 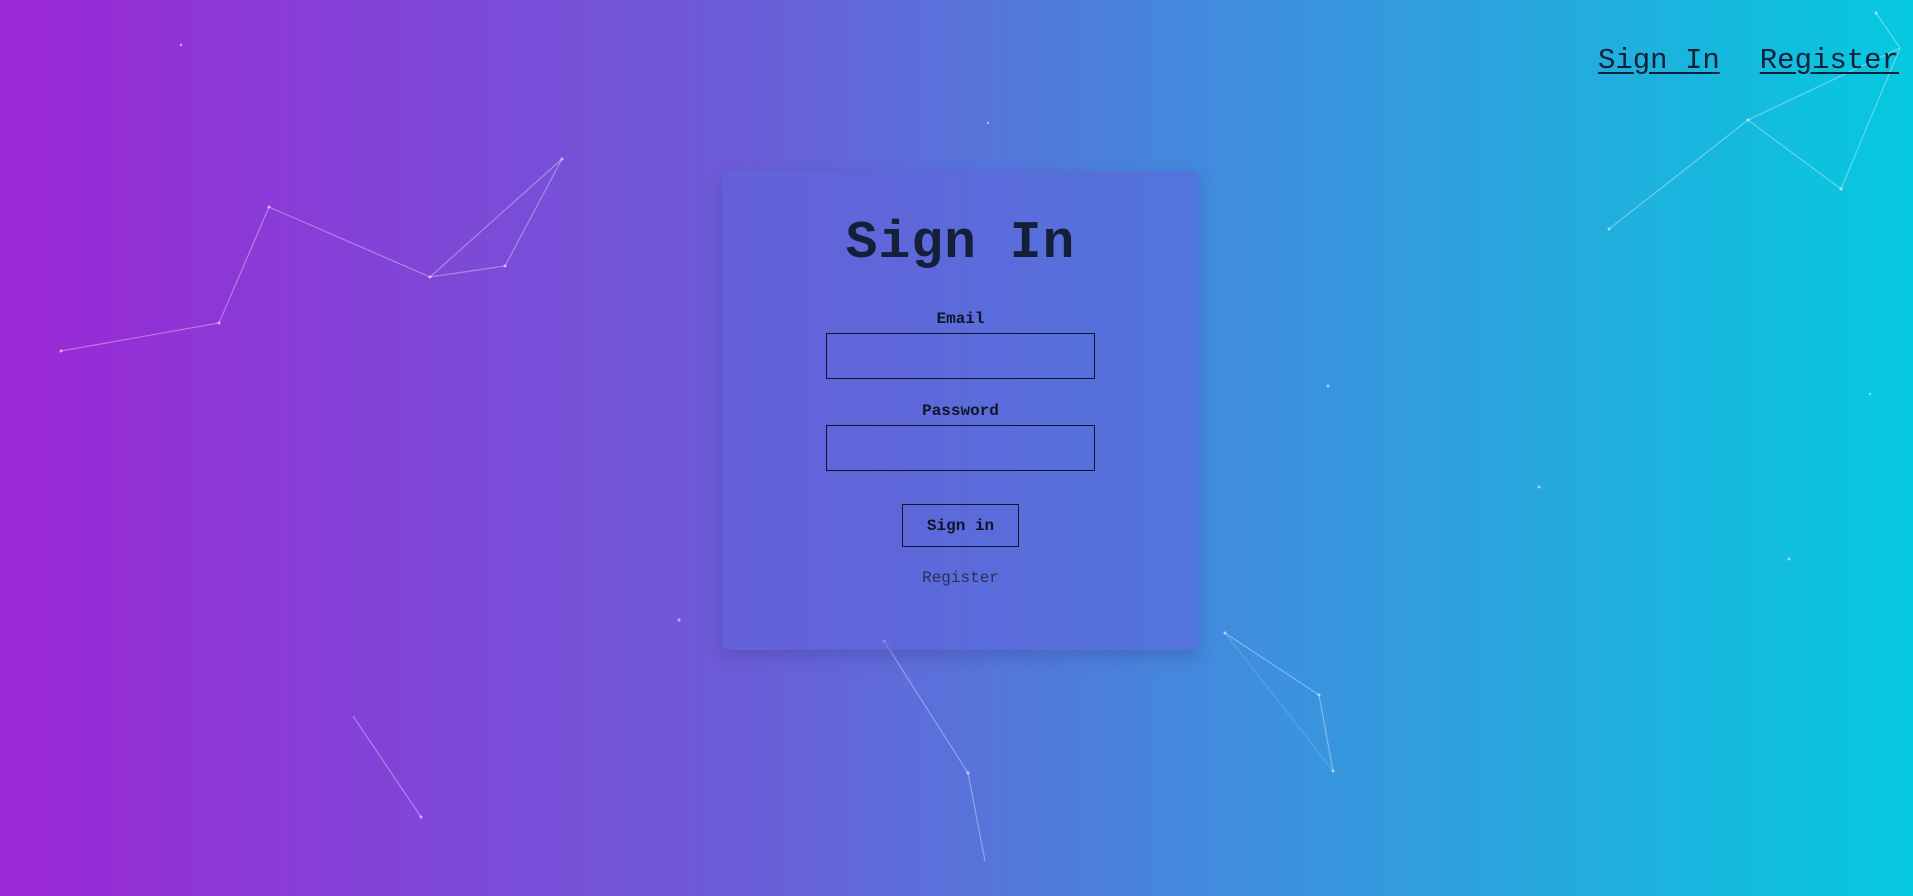 I want to click on nav-register-link: Register, so click(x=1829, y=60).